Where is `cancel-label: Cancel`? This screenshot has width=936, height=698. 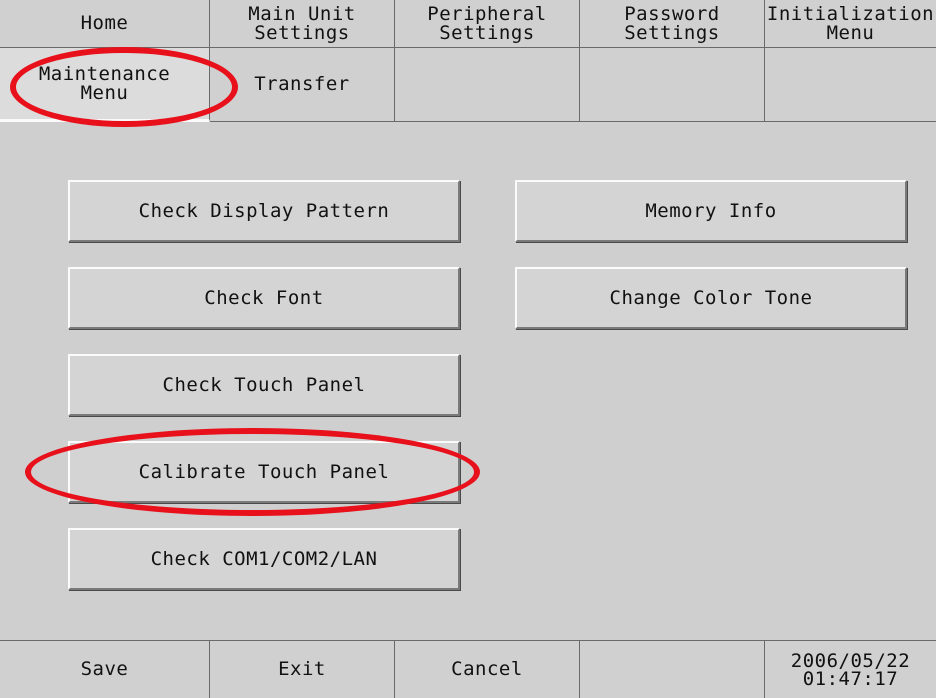
cancel-label: Cancel is located at coordinates (487, 669).